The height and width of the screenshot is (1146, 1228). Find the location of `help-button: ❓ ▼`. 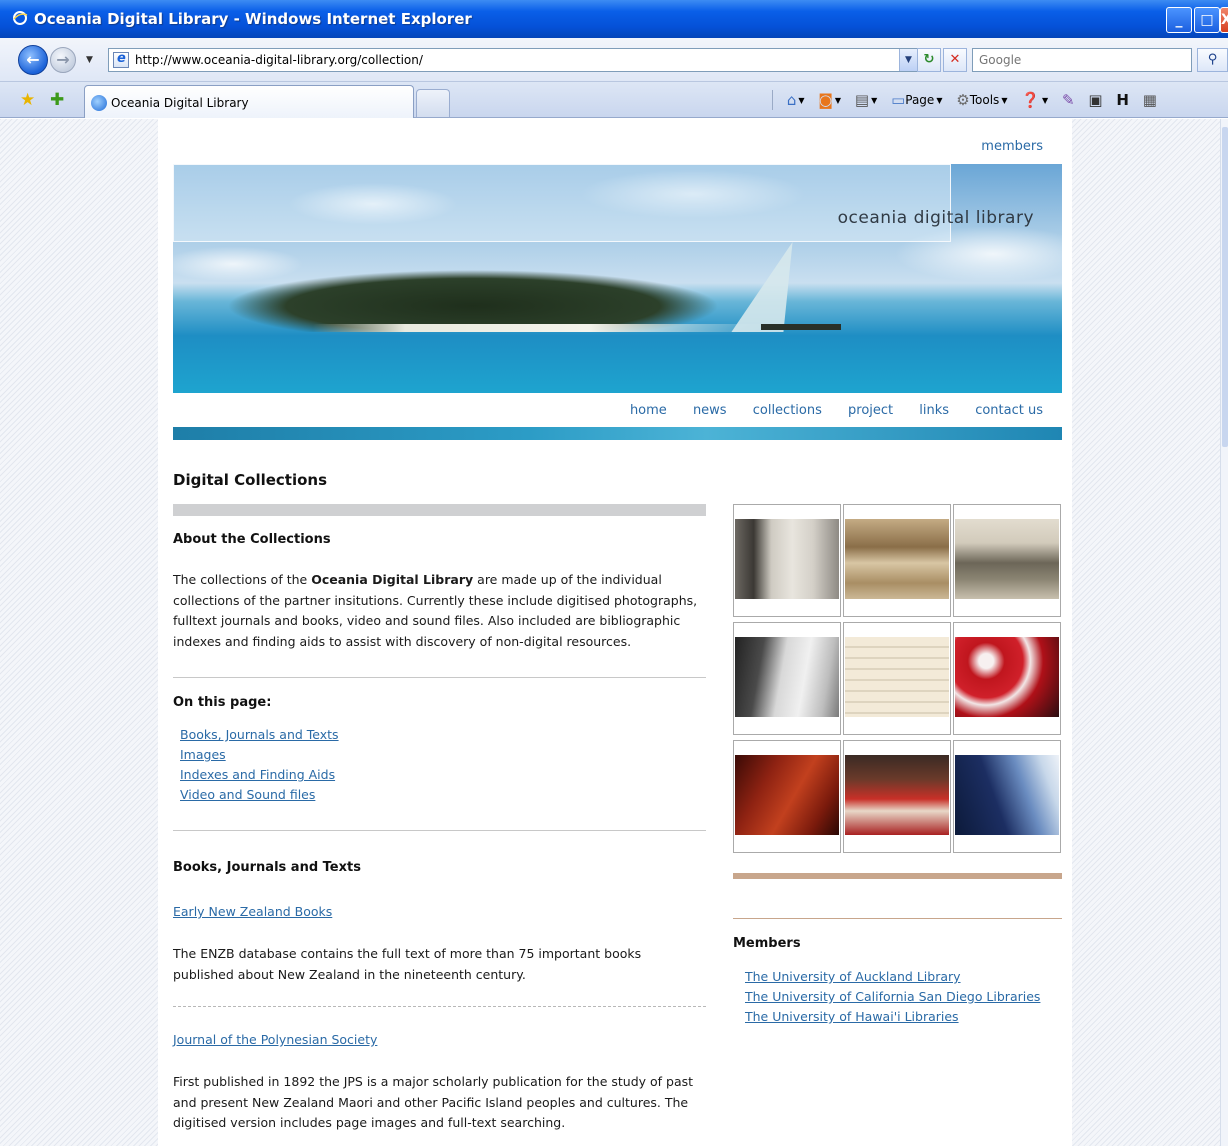

help-button: ❓ ▼ is located at coordinates (1034, 100).